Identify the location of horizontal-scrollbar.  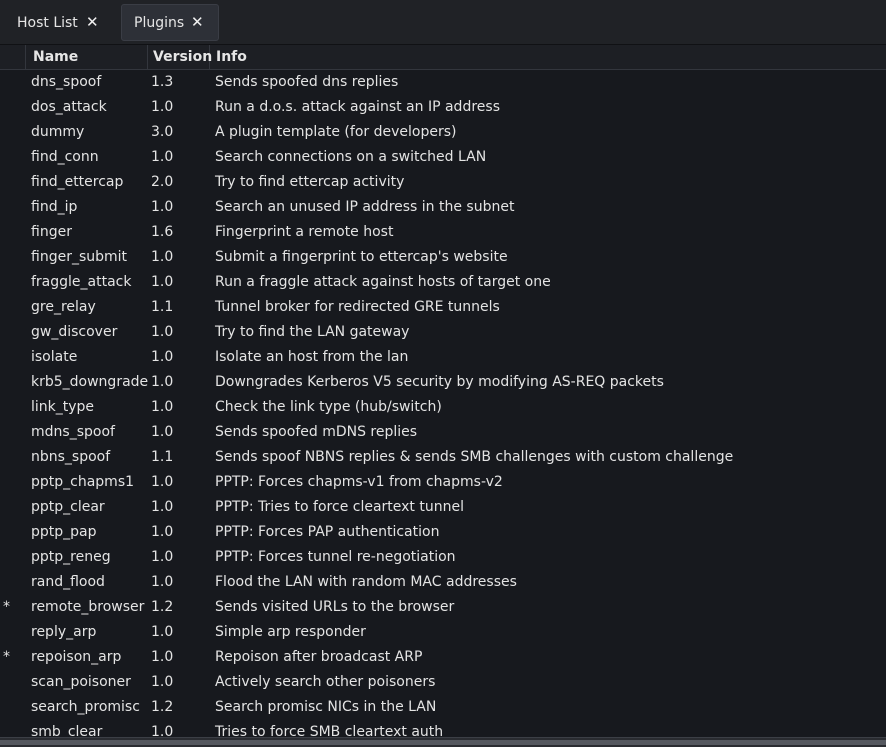
(443, 742).